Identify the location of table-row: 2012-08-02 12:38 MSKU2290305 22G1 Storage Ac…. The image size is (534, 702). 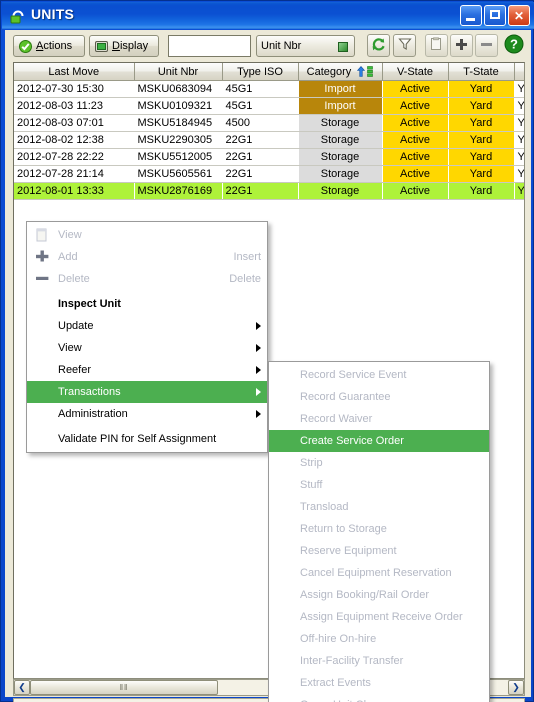
(269, 140).